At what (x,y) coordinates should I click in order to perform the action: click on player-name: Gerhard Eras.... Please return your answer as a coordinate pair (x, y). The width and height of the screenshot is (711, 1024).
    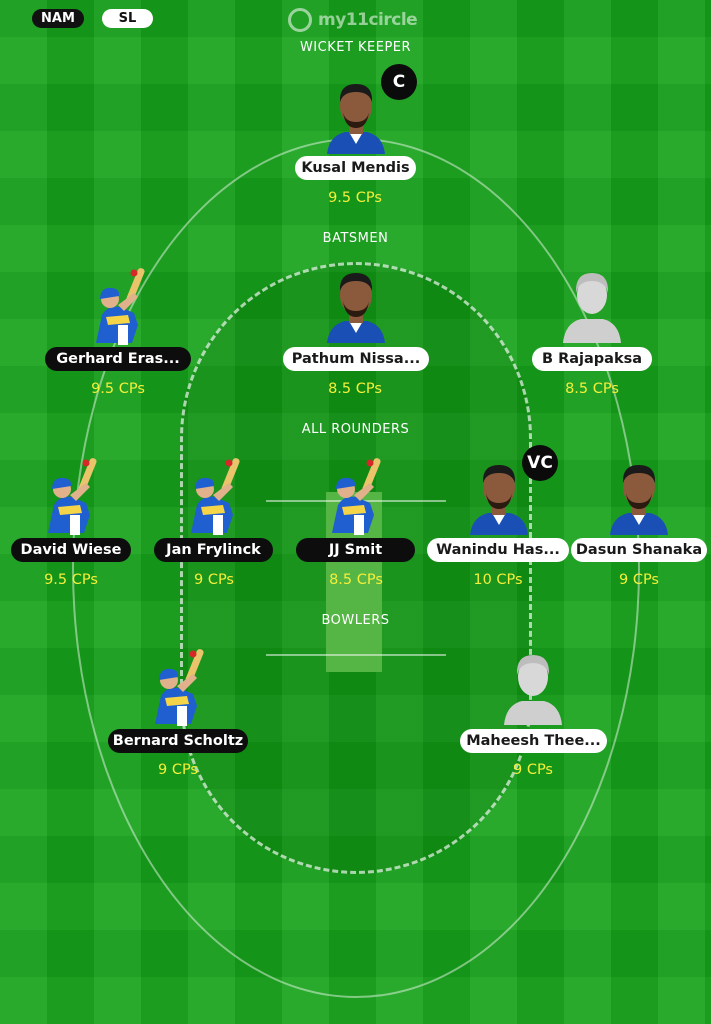
    Looking at the image, I should click on (118, 359).